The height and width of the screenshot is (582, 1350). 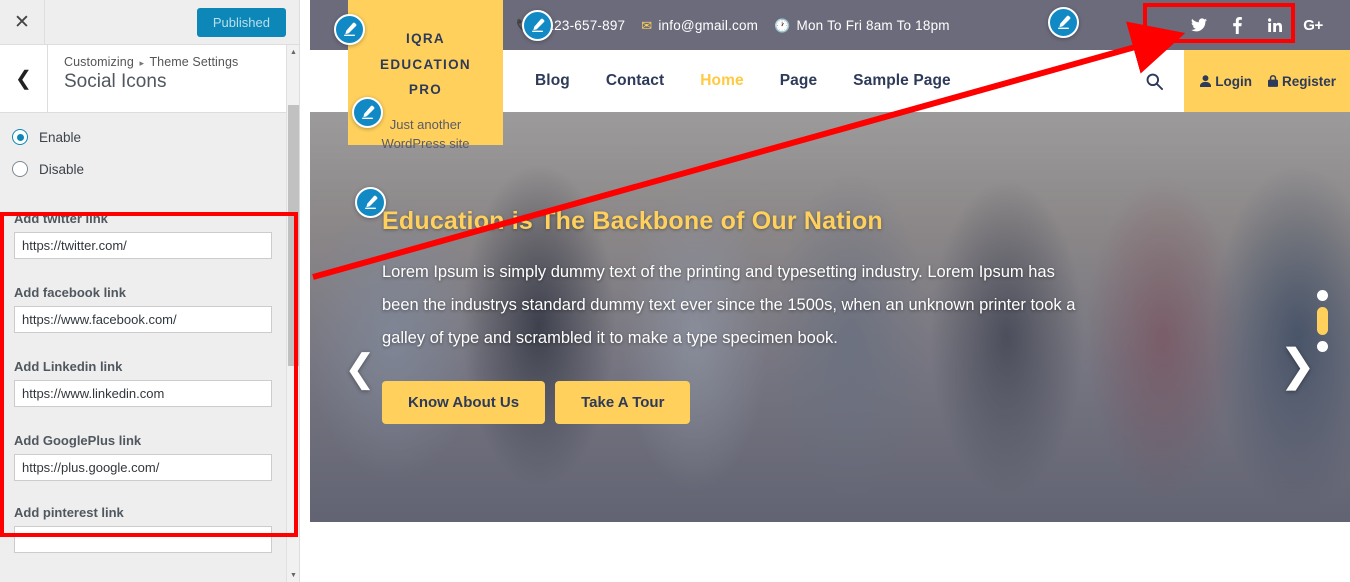 I want to click on take-a-tour-button: Take A Tour, so click(x=623, y=402).